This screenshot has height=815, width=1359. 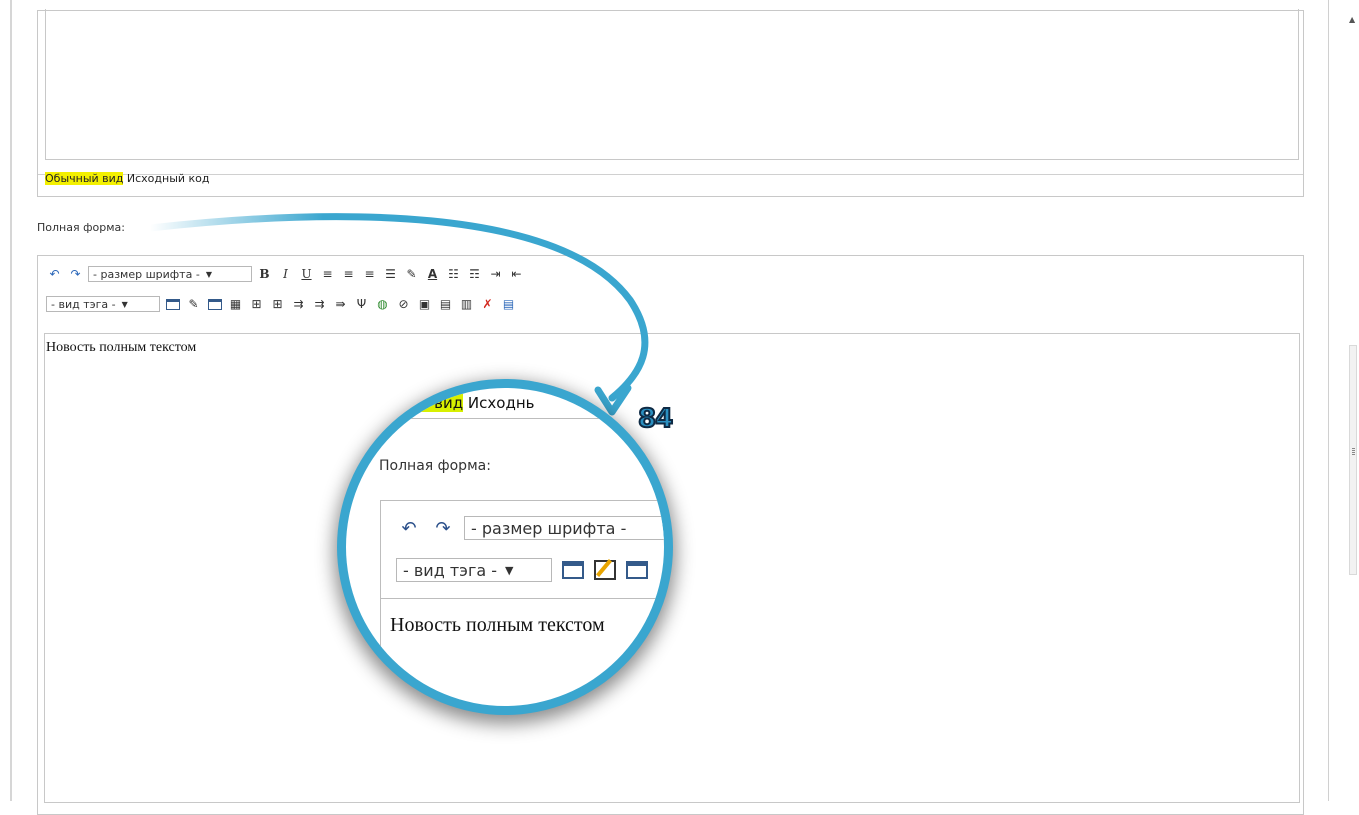 What do you see at coordinates (549, 528) in the screenshot?
I see `lens-font-size-select-value: - размер шрифта -` at bounding box center [549, 528].